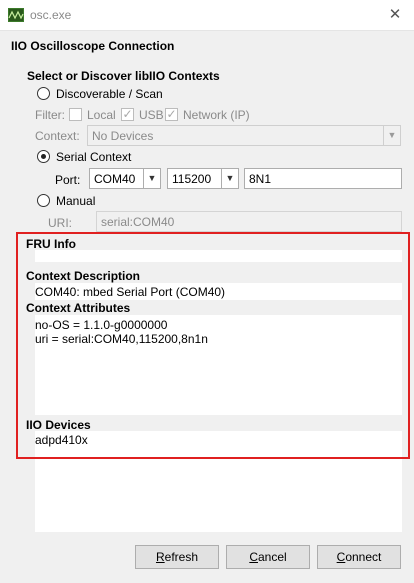  Describe the element at coordinates (43, 156) in the screenshot. I see `serial-context-radio` at that location.